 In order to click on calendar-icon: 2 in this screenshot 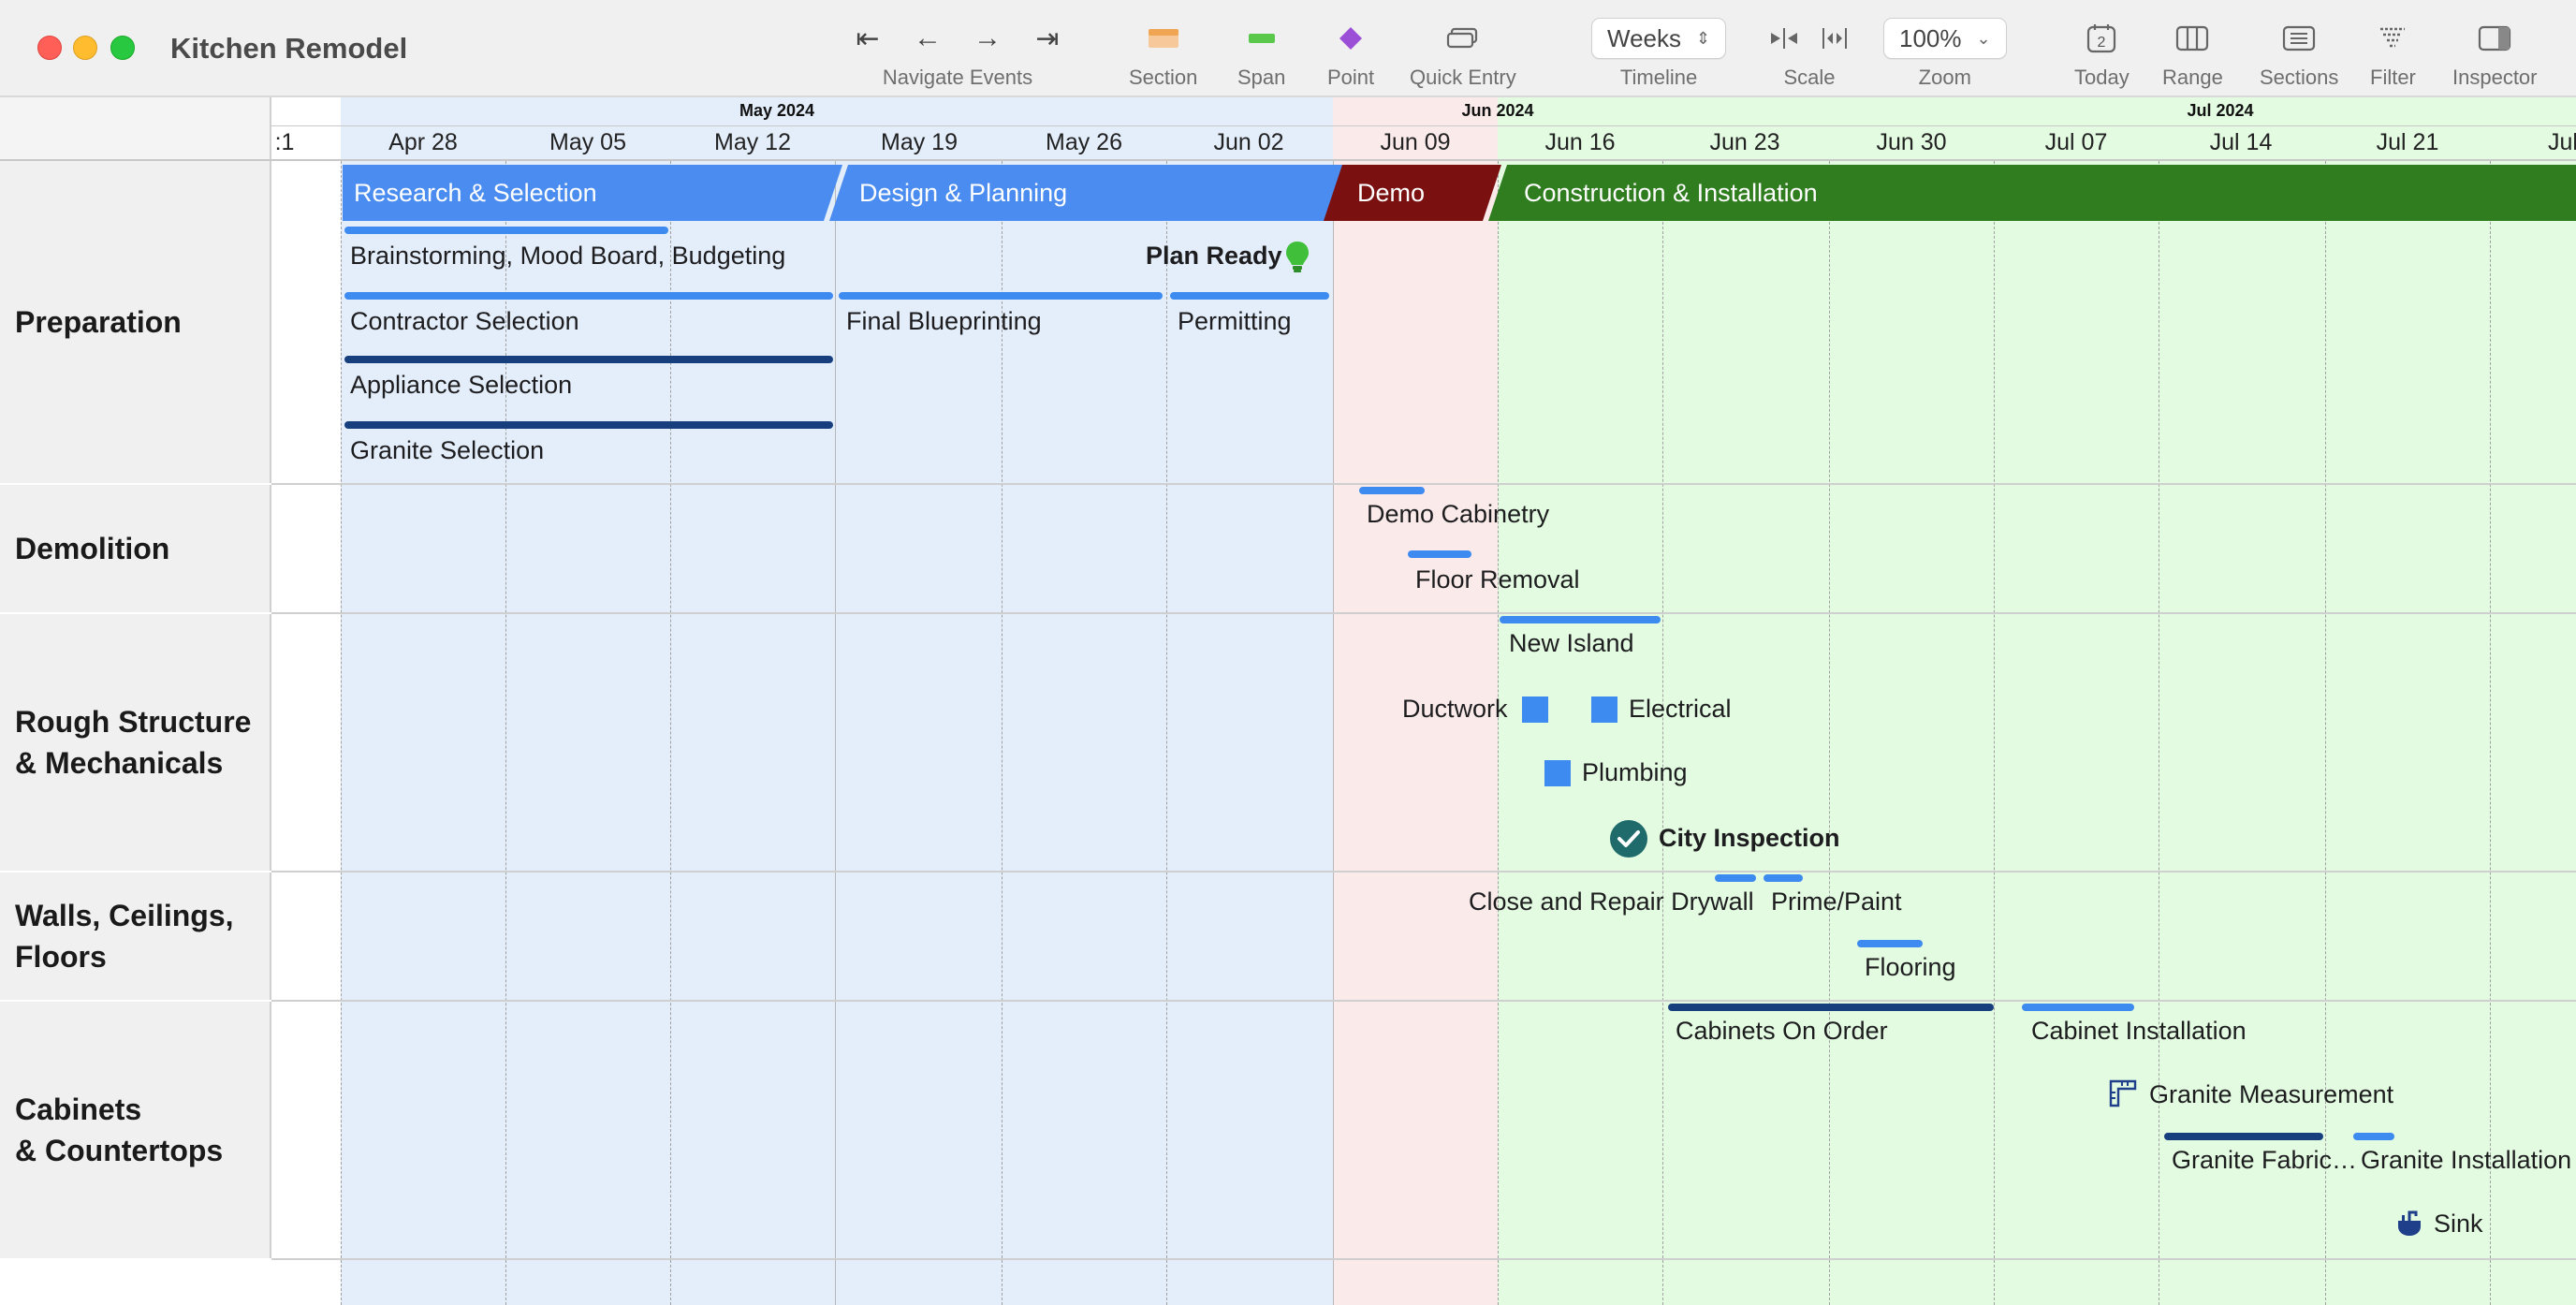, I will do `click(2101, 39)`.